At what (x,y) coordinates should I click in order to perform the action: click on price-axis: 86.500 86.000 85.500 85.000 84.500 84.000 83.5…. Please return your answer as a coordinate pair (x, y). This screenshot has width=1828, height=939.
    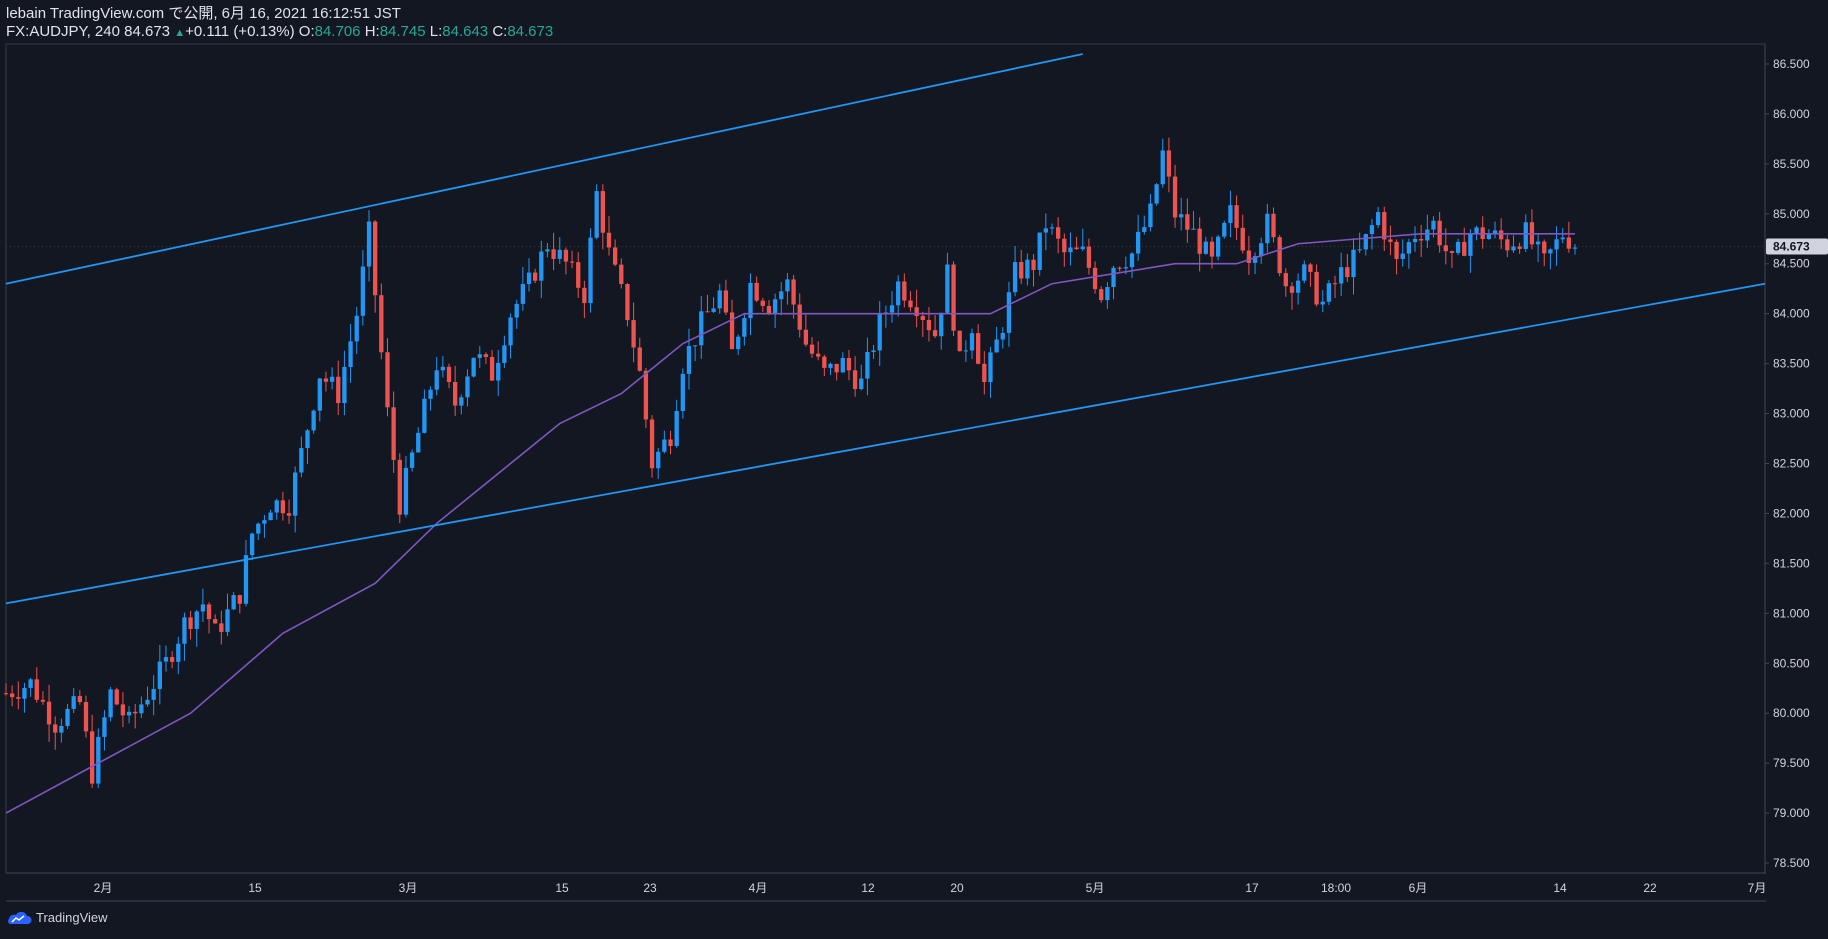
    Looking at the image, I should click on (1796, 463).